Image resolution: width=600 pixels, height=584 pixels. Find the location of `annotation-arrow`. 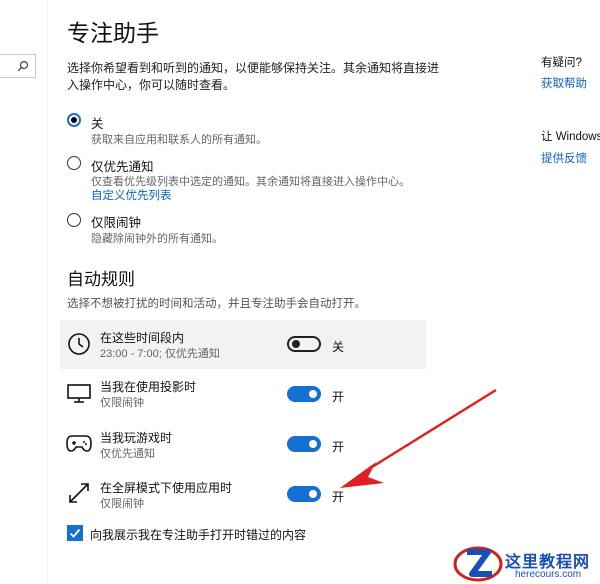

annotation-arrow is located at coordinates (418, 438).